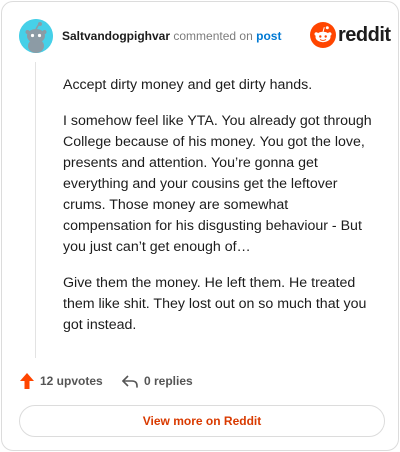 Image resolution: width=400 pixels, height=452 pixels. I want to click on view-more-button: View more on Reddit, so click(202, 421).